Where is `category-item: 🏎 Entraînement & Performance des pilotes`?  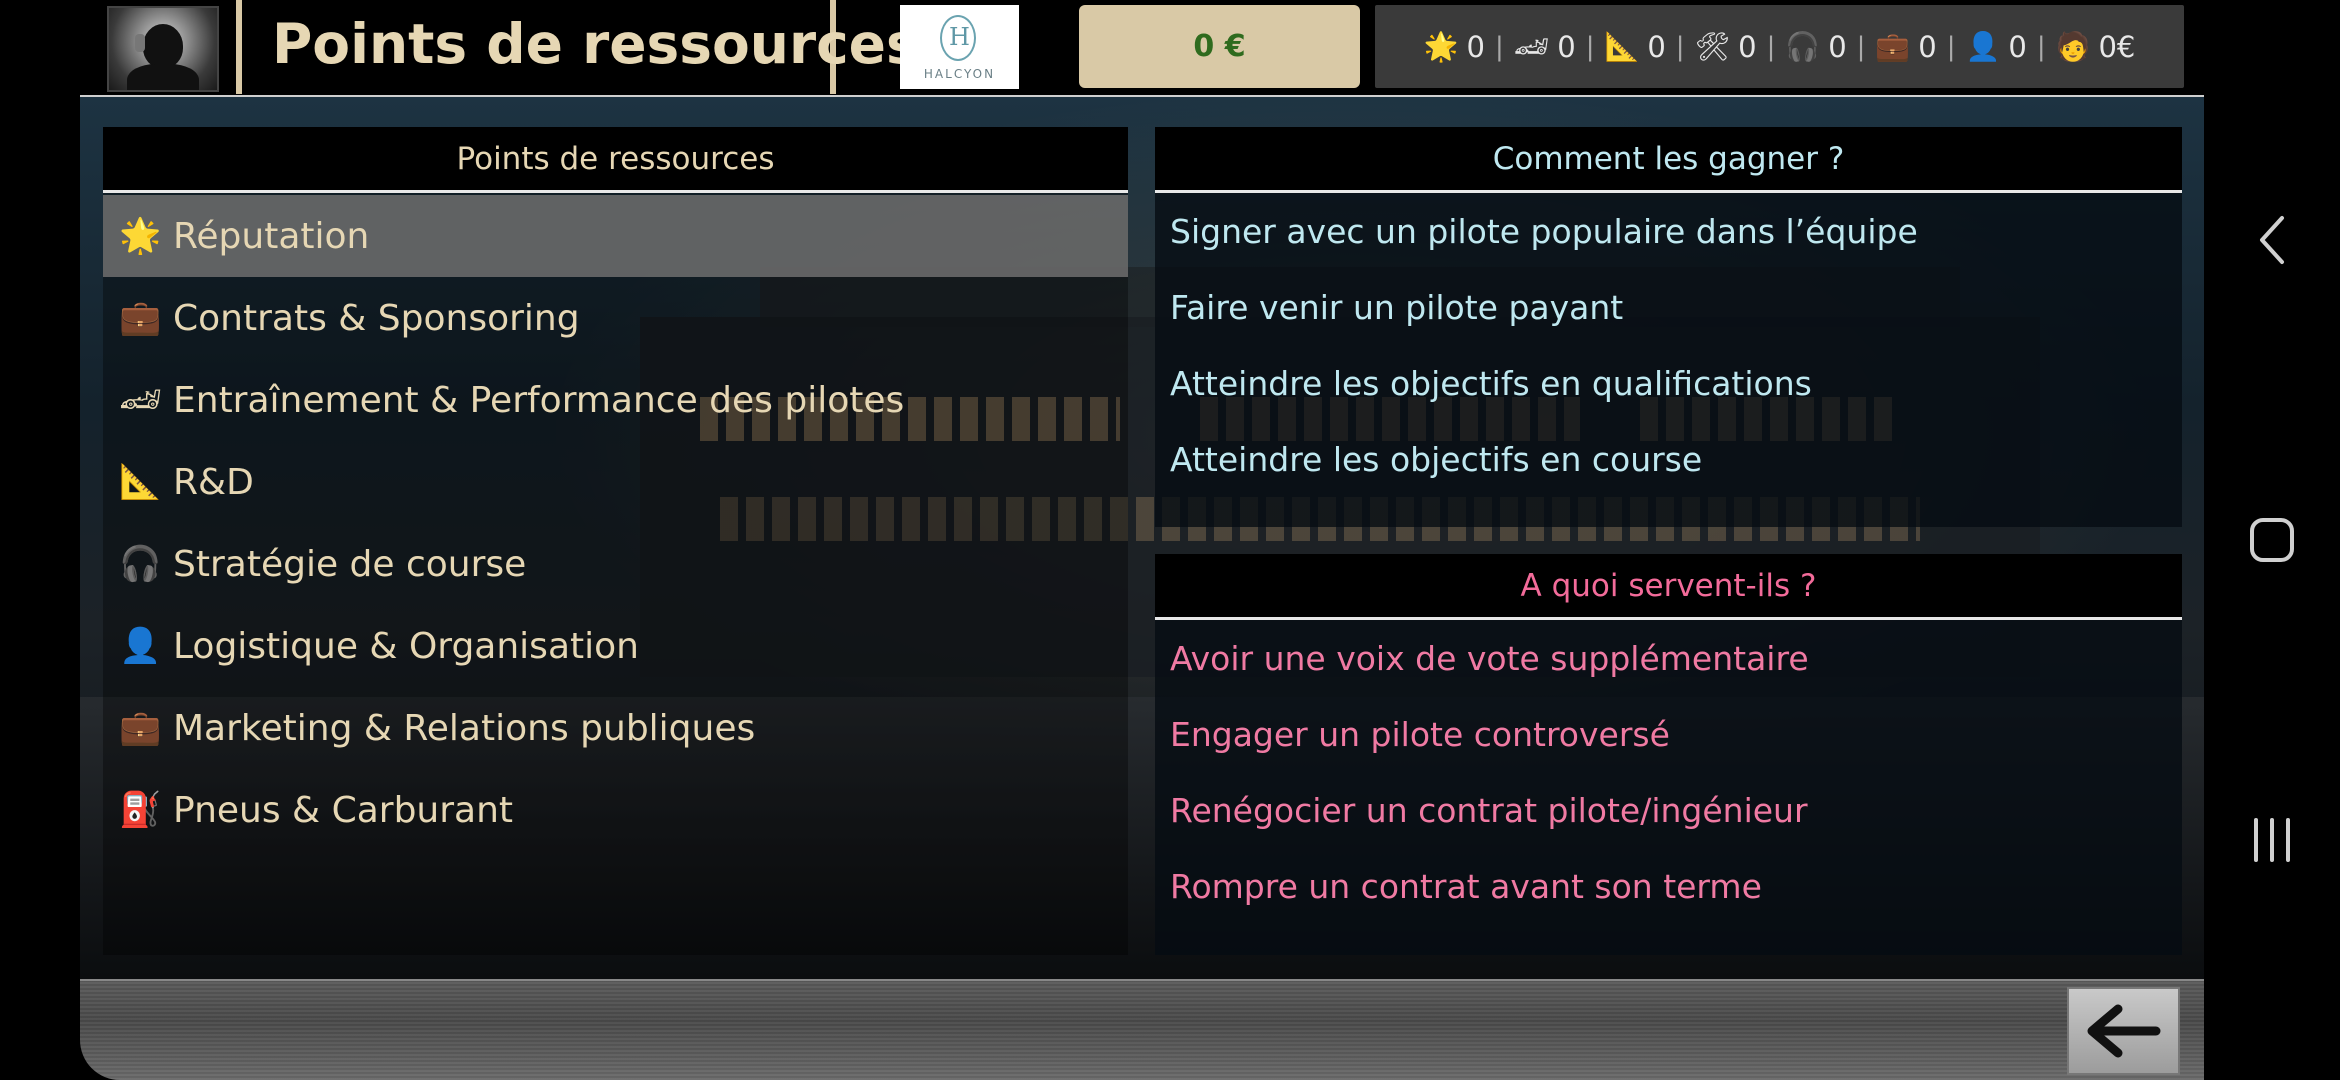 category-item: 🏎 Entraînement & Performance des pilotes is located at coordinates (615, 400).